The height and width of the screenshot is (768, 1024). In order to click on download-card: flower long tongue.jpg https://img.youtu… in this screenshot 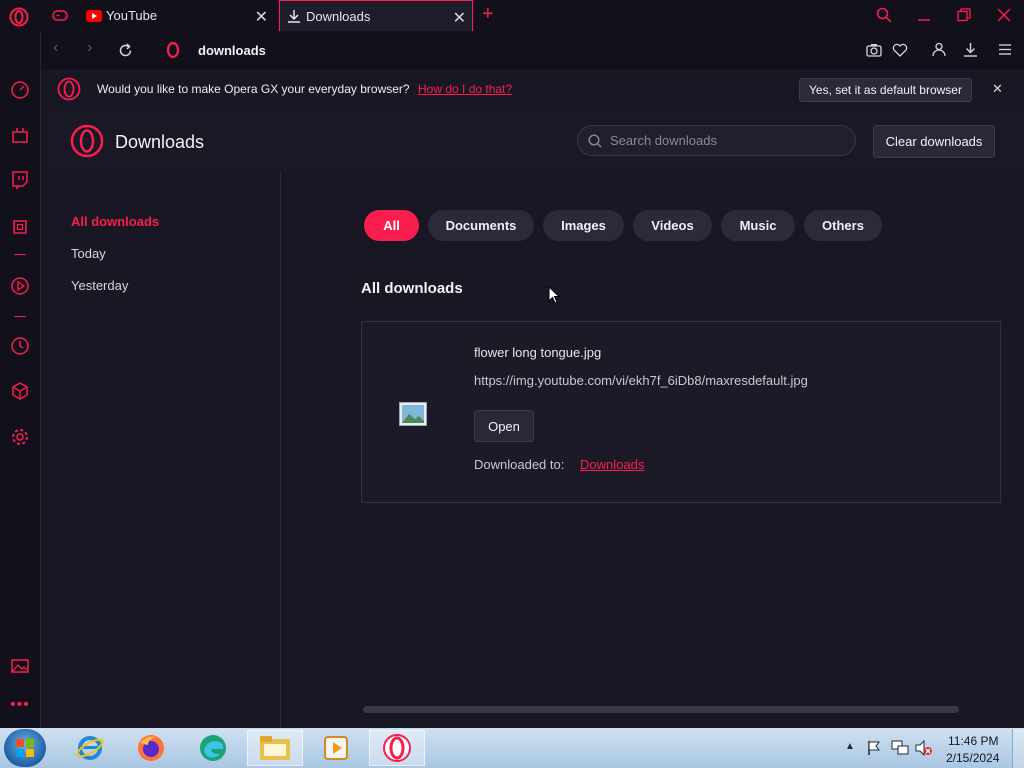, I will do `click(681, 412)`.